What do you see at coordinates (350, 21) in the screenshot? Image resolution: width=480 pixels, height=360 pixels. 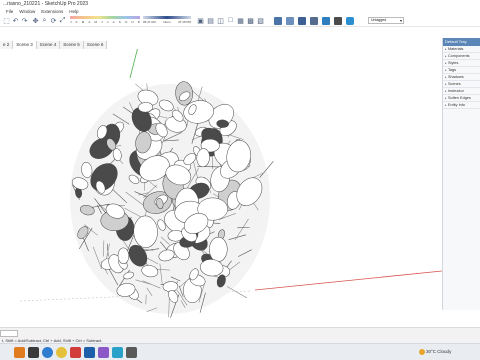 I see `perspective-icon` at bounding box center [350, 21].